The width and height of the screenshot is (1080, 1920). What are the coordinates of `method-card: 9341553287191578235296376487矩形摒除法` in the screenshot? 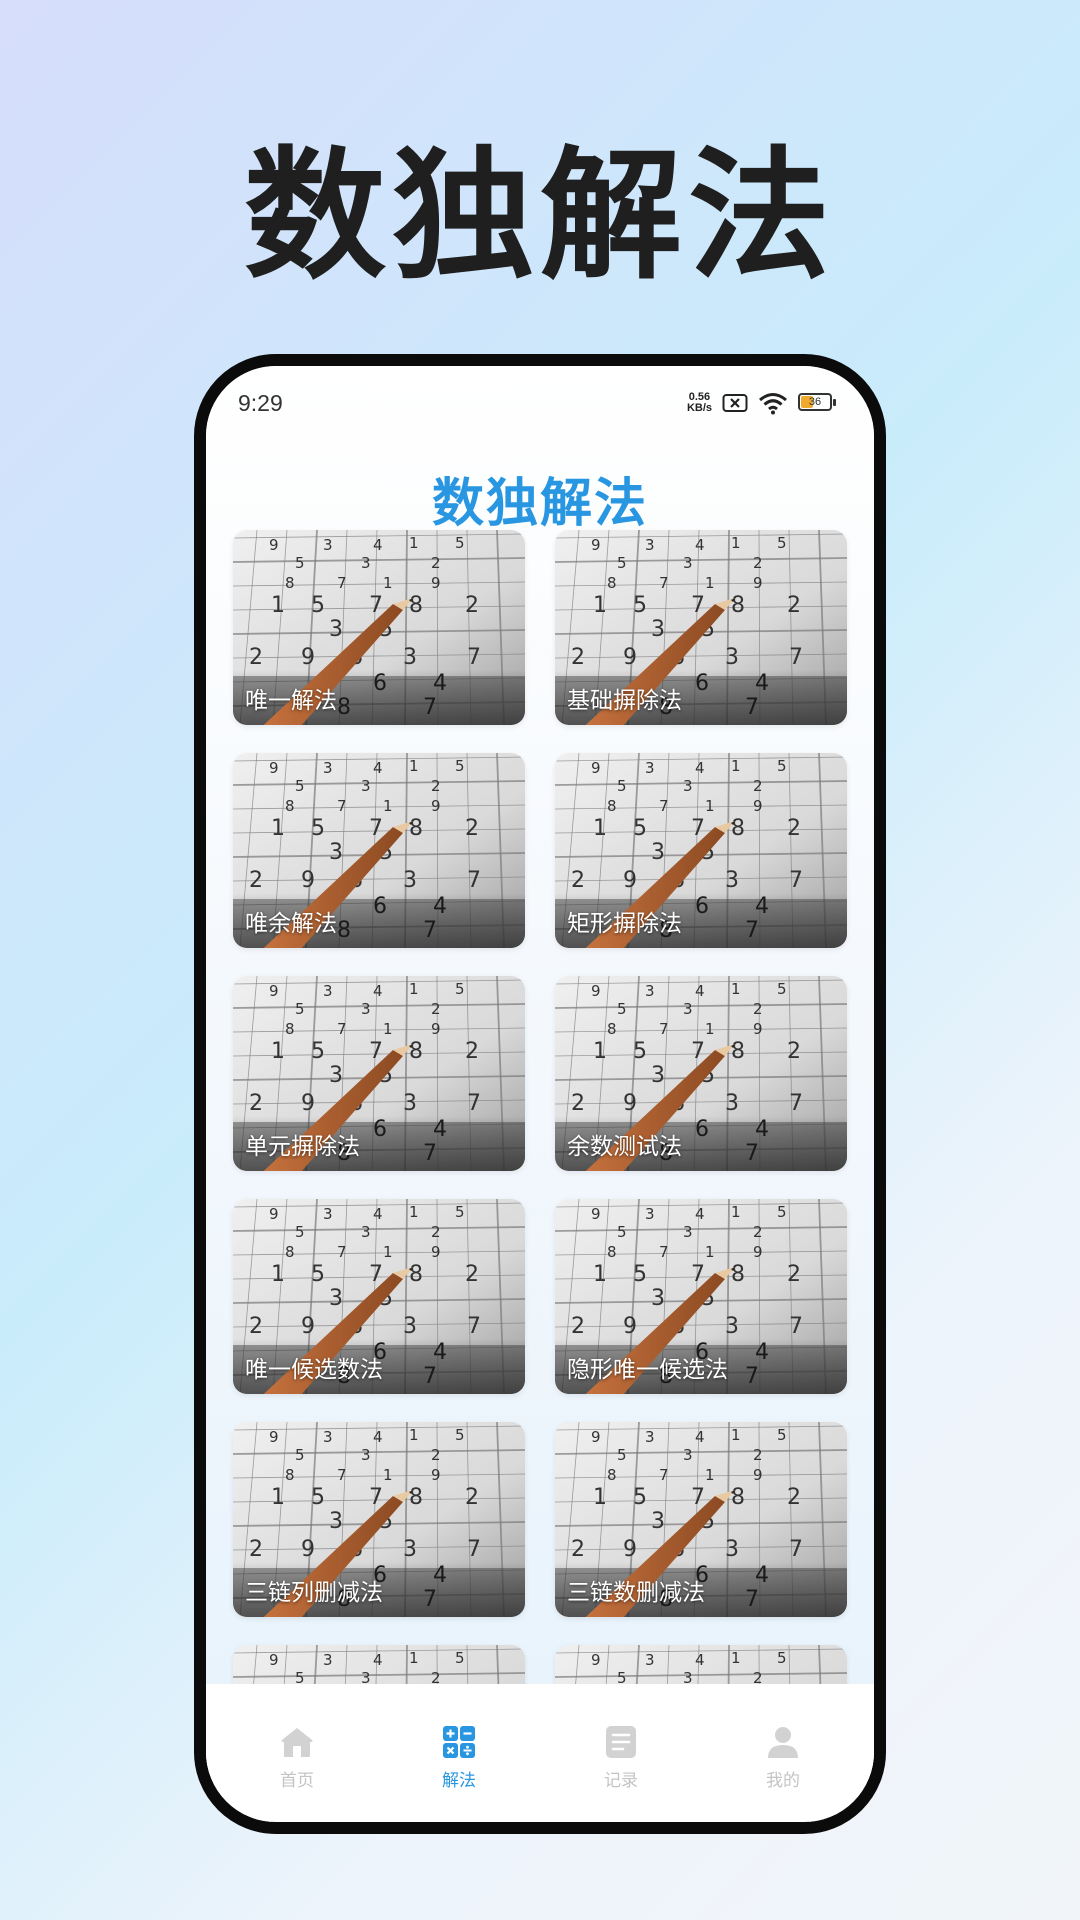 It's located at (701, 850).